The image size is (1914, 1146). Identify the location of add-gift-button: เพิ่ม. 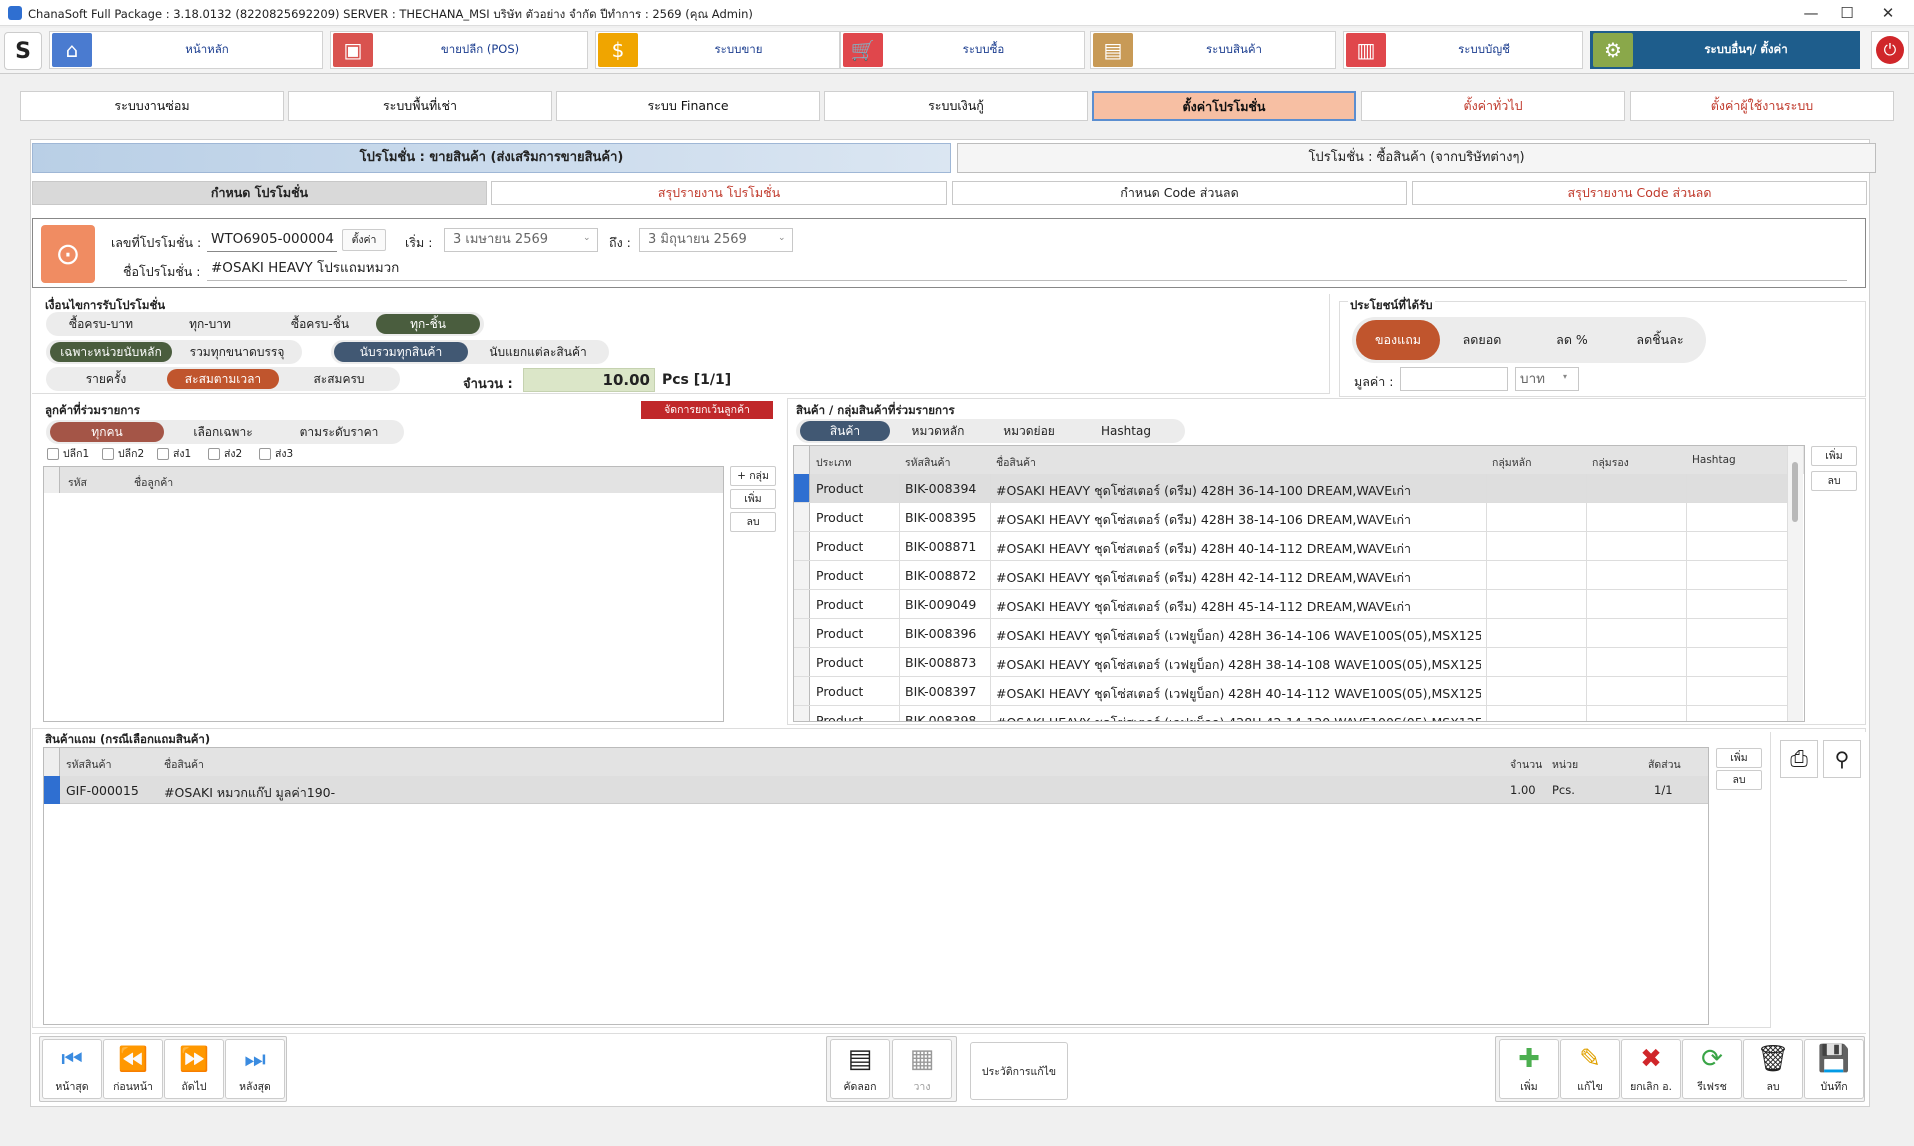
(1739, 758).